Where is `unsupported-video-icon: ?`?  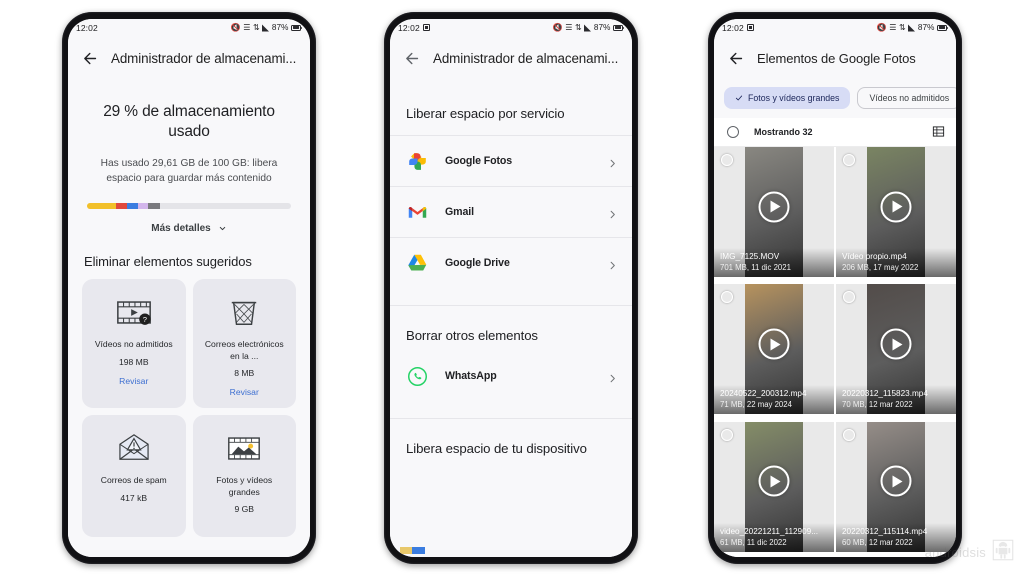
unsupported-video-icon: ? is located at coordinates (134, 312).